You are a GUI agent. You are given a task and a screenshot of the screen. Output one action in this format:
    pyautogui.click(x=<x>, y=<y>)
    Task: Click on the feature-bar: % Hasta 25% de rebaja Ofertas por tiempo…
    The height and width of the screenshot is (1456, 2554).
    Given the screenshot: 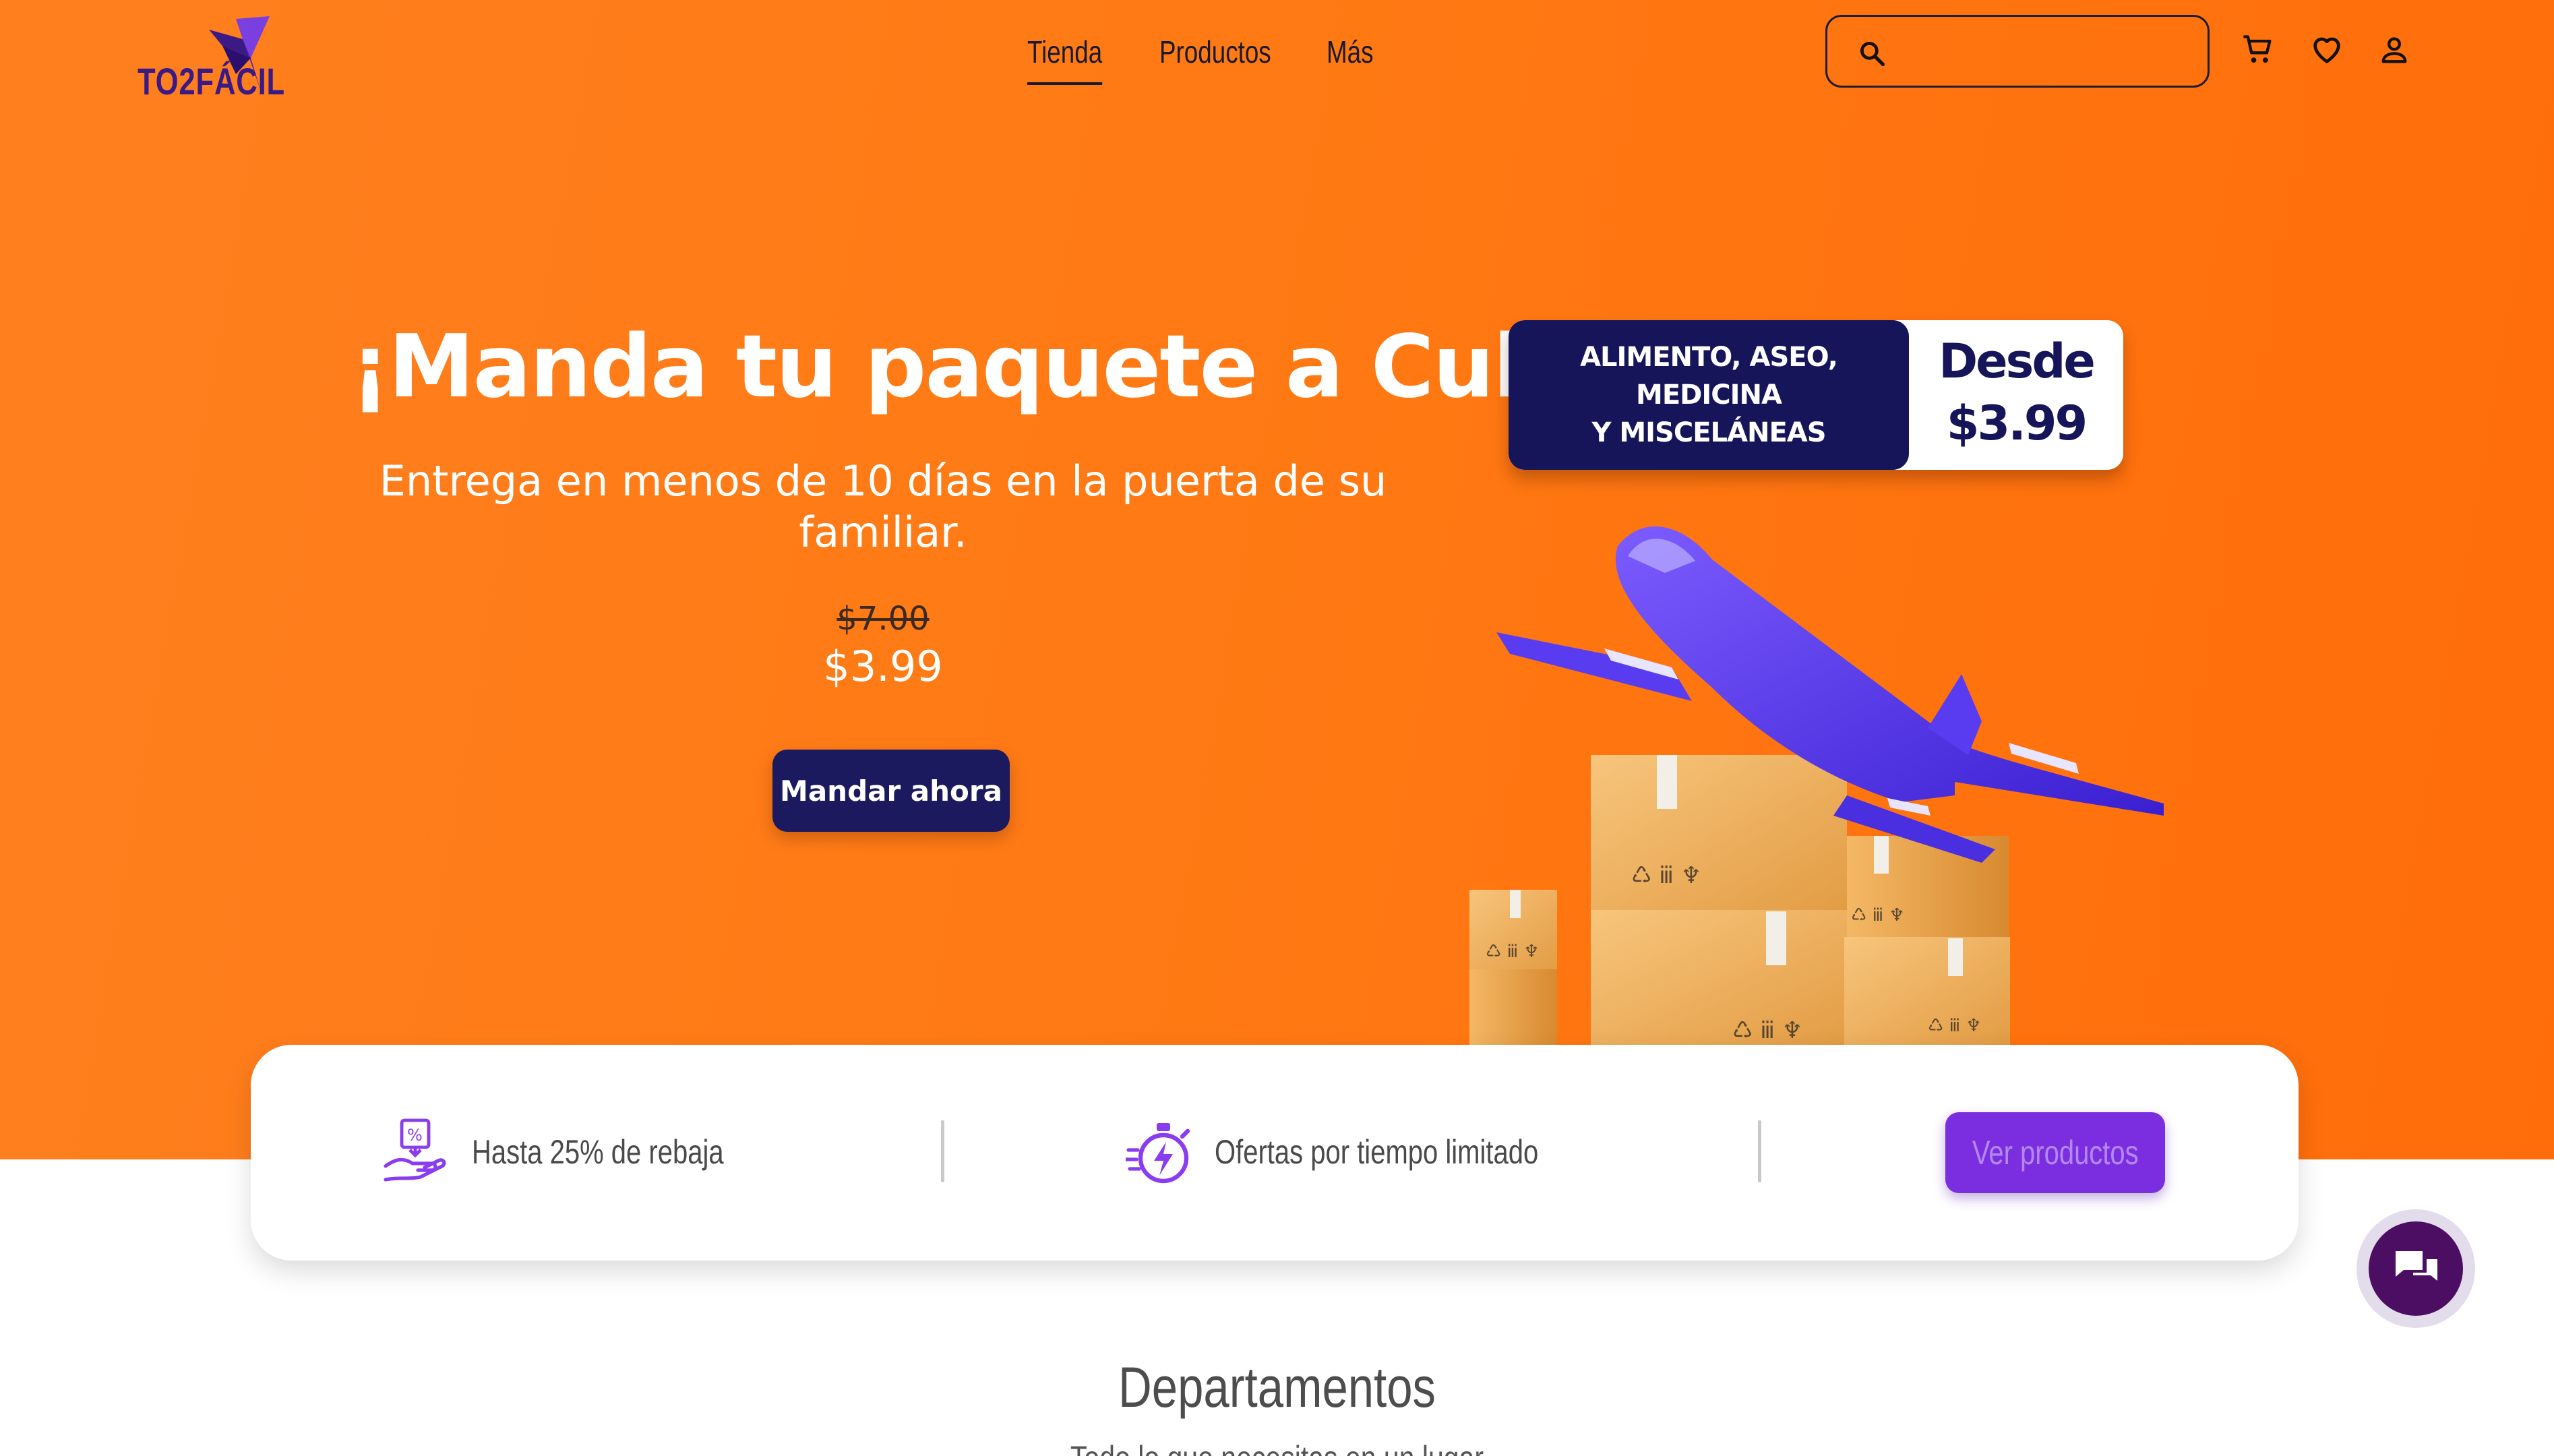 What is the action you would take?
    pyautogui.click(x=1275, y=1153)
    